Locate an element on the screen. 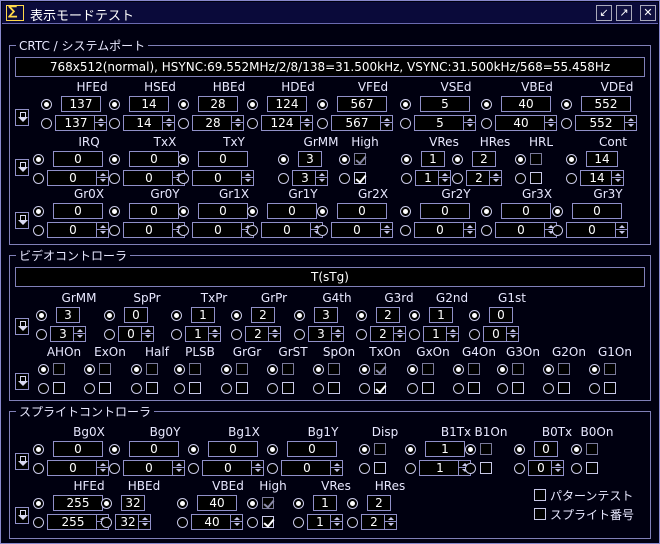 The width and height of the screenshot is (660, 544). sprite-row1-bg1y-stepper-value: 0 is located at coordinates (307, 468).